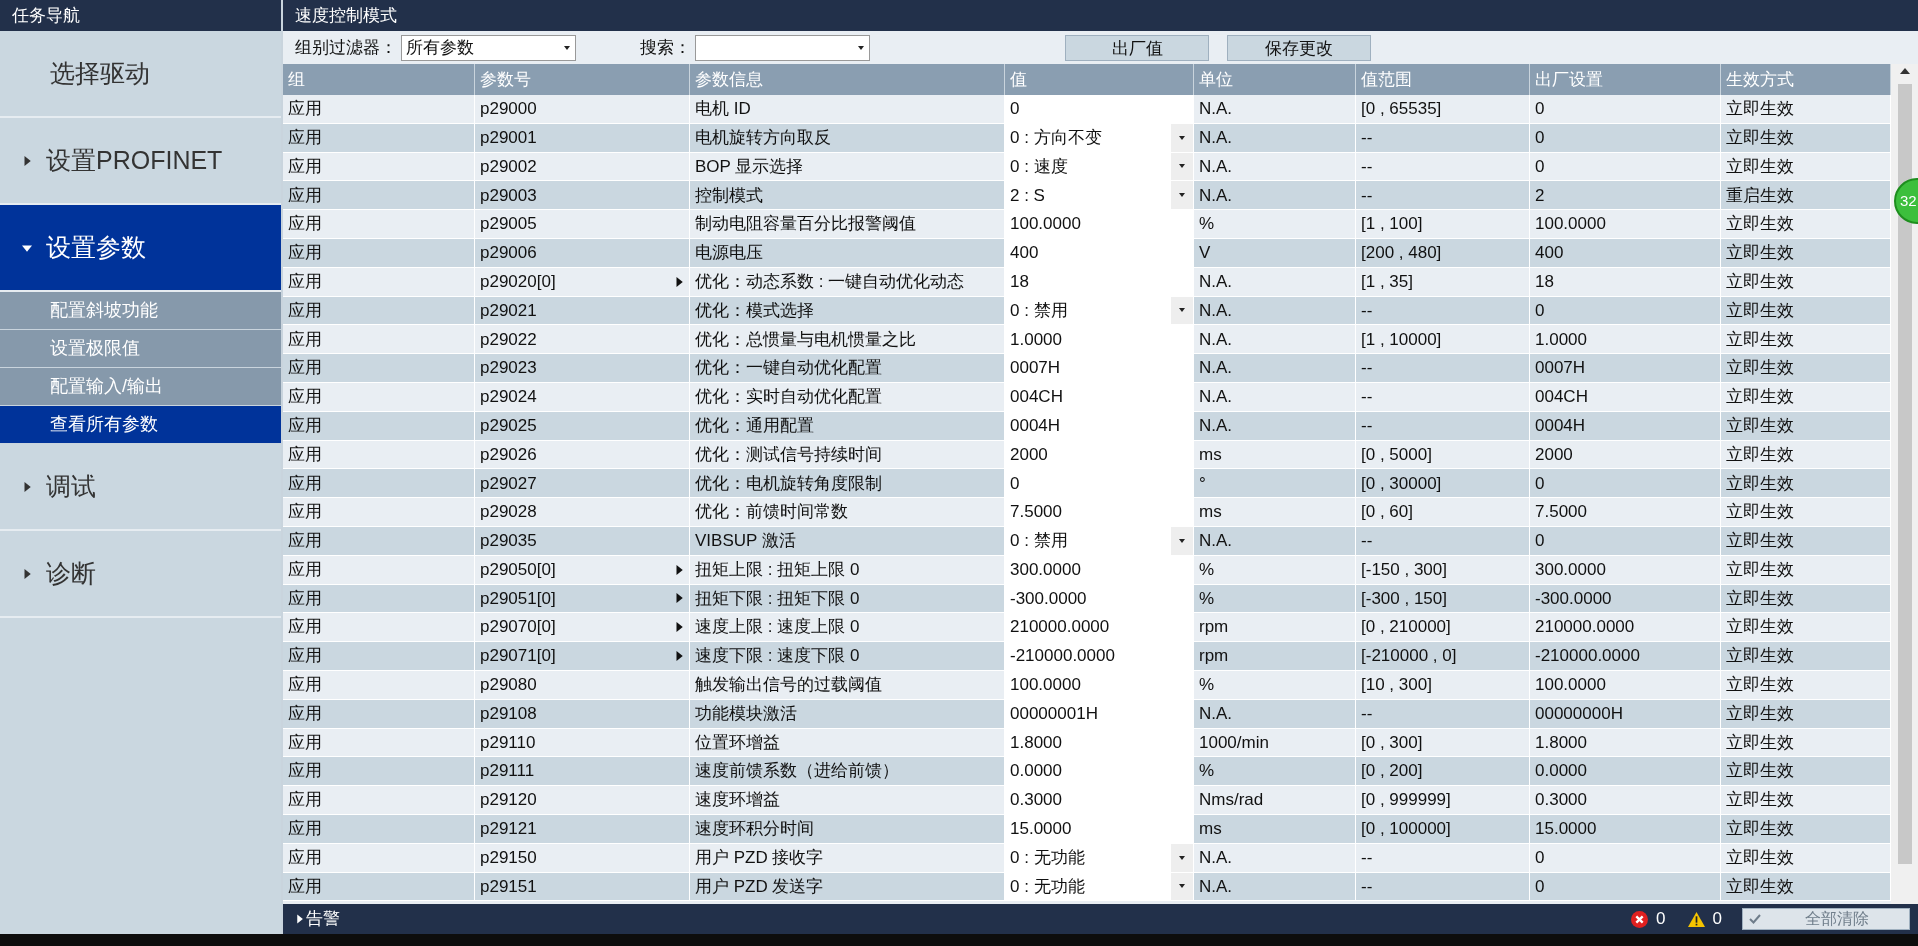 This screenshot has height=946, width=1918. Describe the element at coordinates (346, 15) in the screenshot. I see `panel-title: 速度控制模式` at that location.